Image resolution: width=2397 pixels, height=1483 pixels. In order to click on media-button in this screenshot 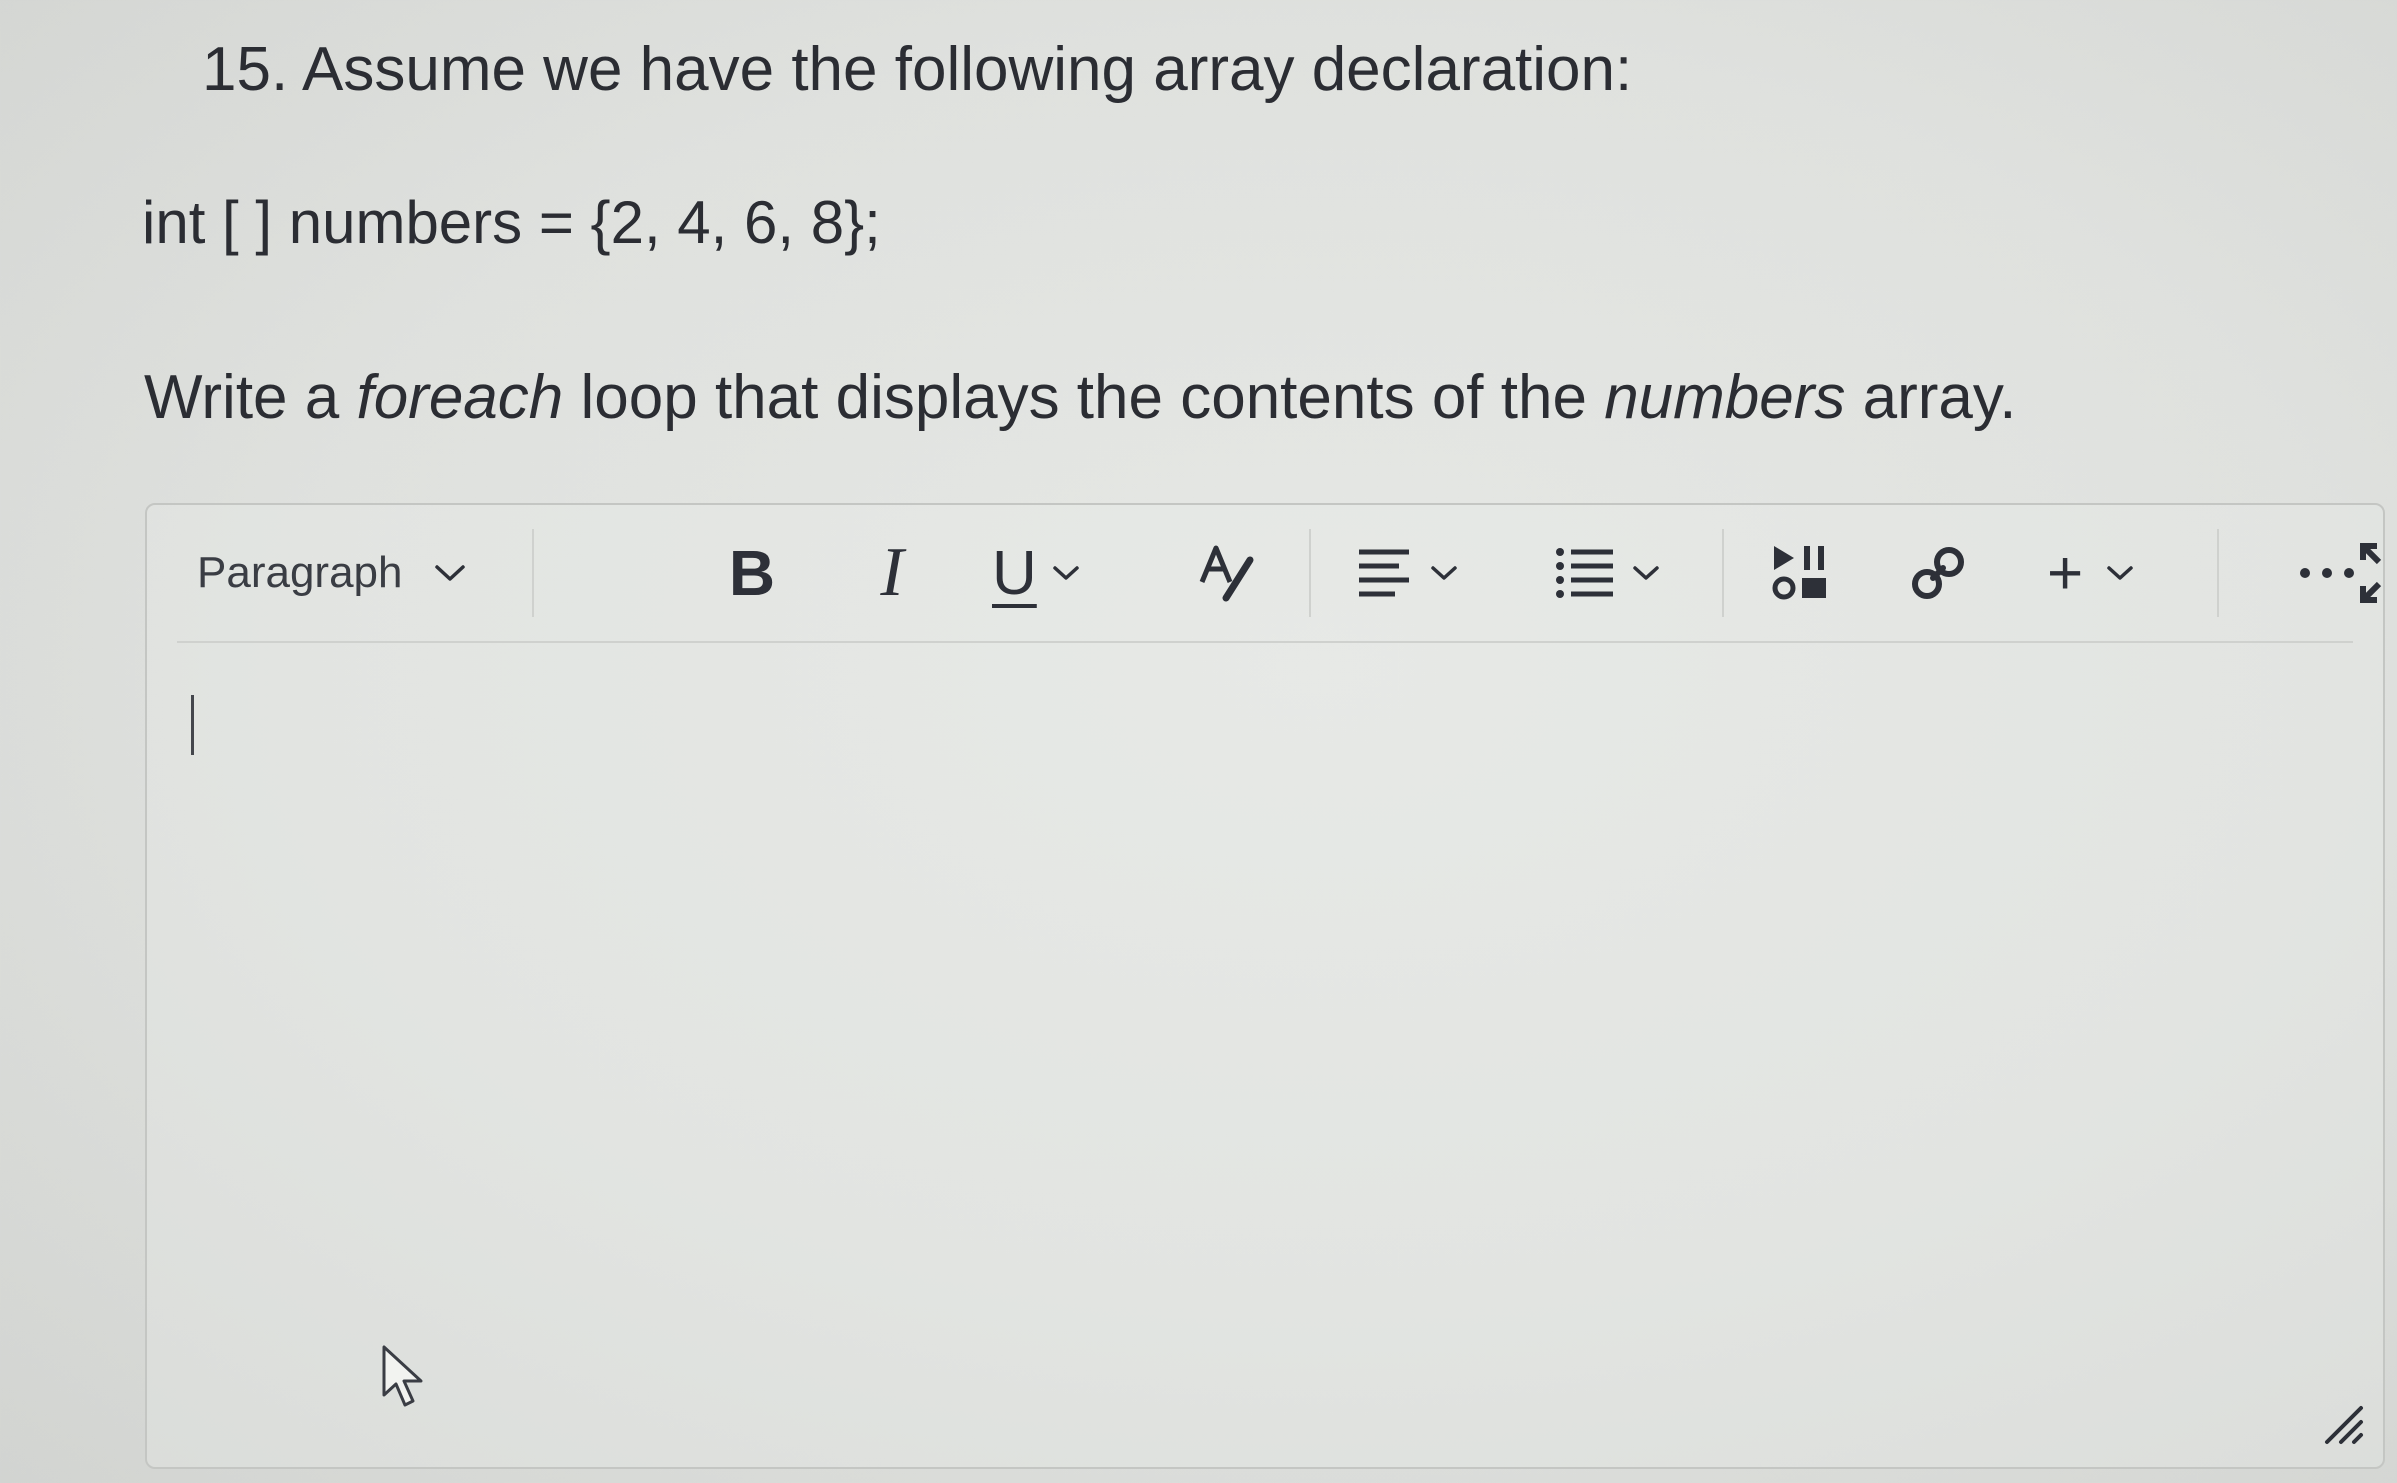, I will do `click(1801, 573)`.